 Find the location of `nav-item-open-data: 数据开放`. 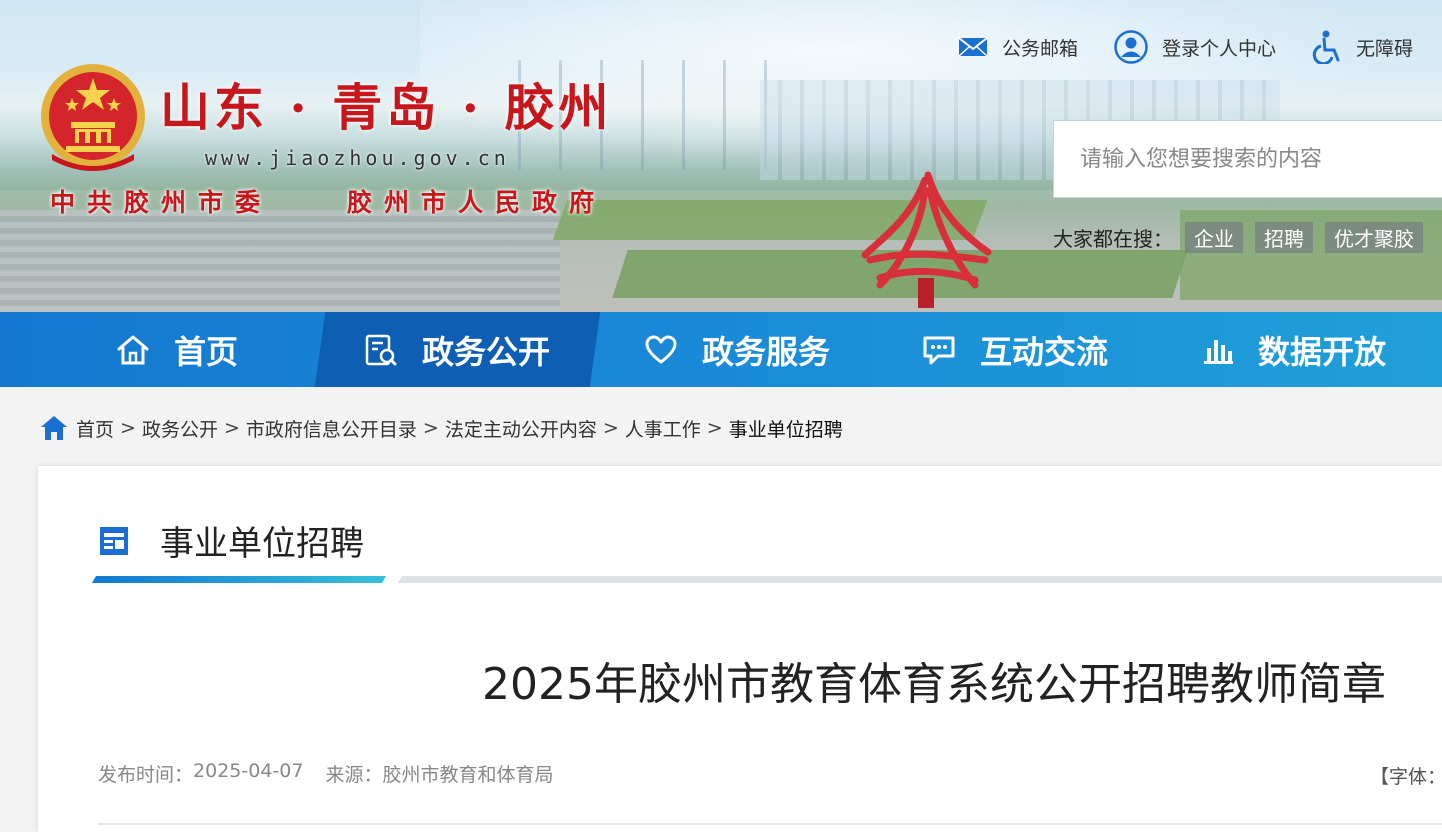

nav-item-open-data: 数据开放 is located at coordinates (1294, 349).